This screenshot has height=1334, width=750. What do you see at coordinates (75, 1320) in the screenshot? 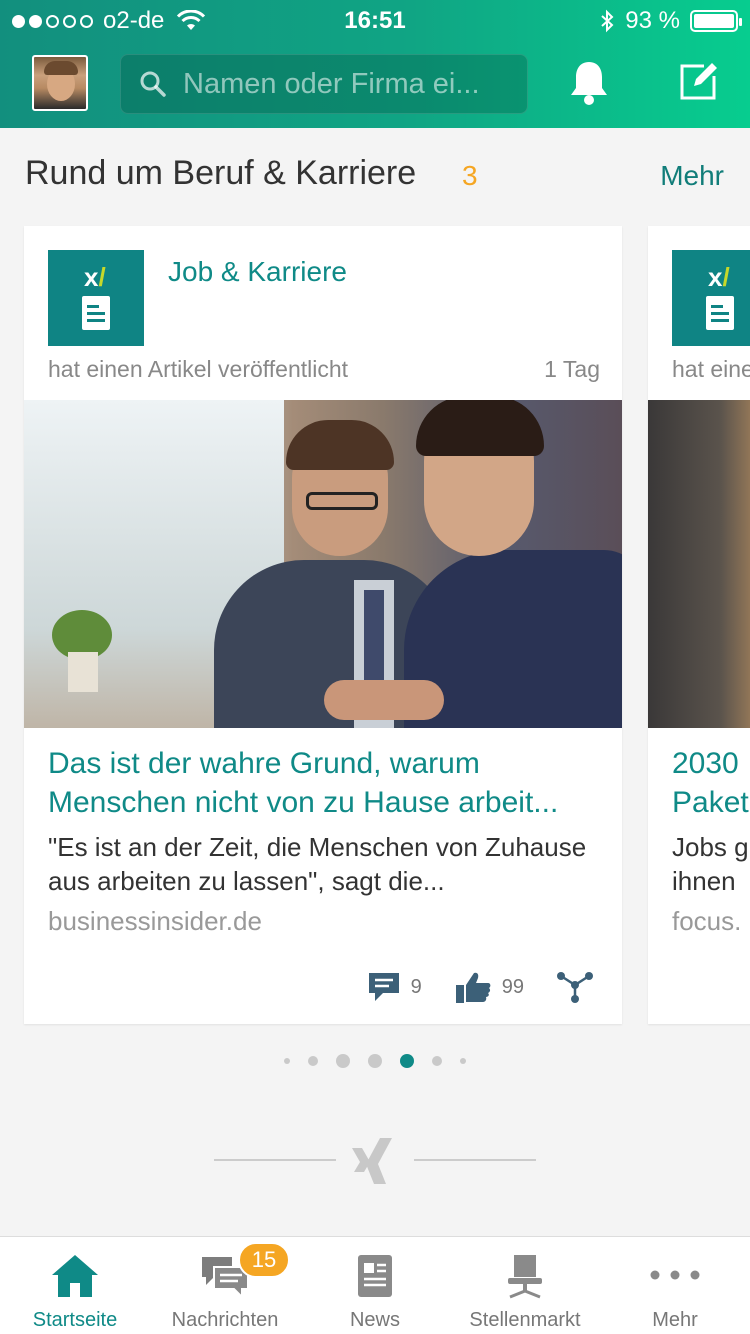
I see `tab-label: Startseite` at bounding box center [75, 1320].